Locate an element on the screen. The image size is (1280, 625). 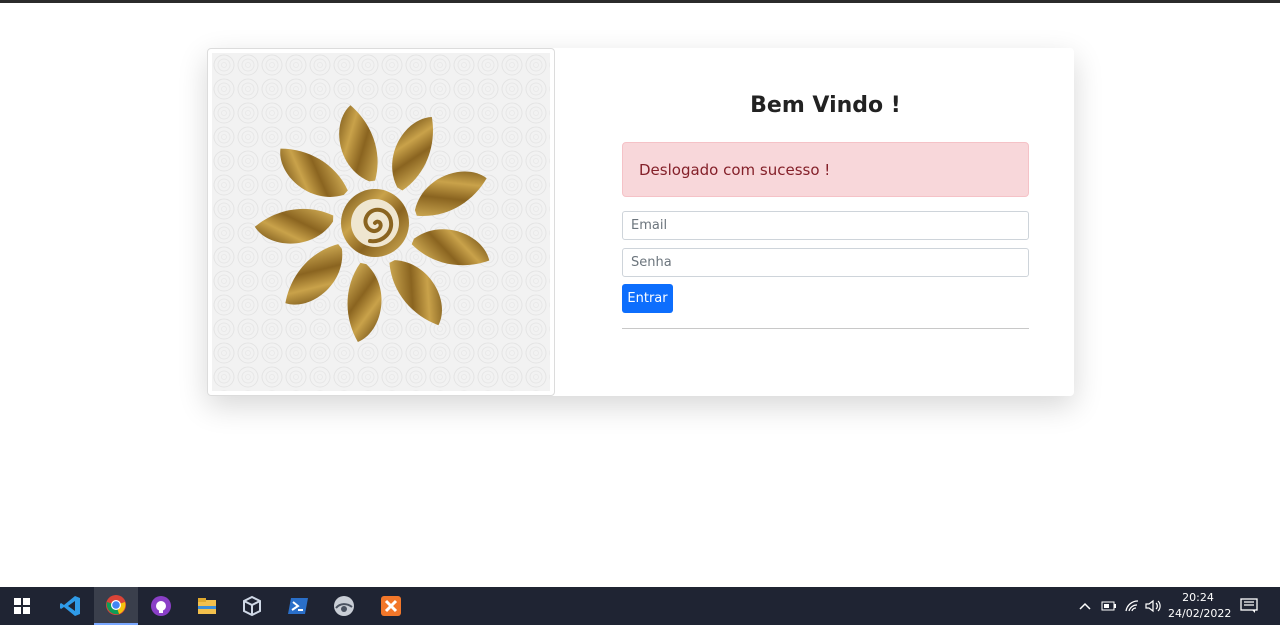
vscode-icon is located at coordinates (70, 606).